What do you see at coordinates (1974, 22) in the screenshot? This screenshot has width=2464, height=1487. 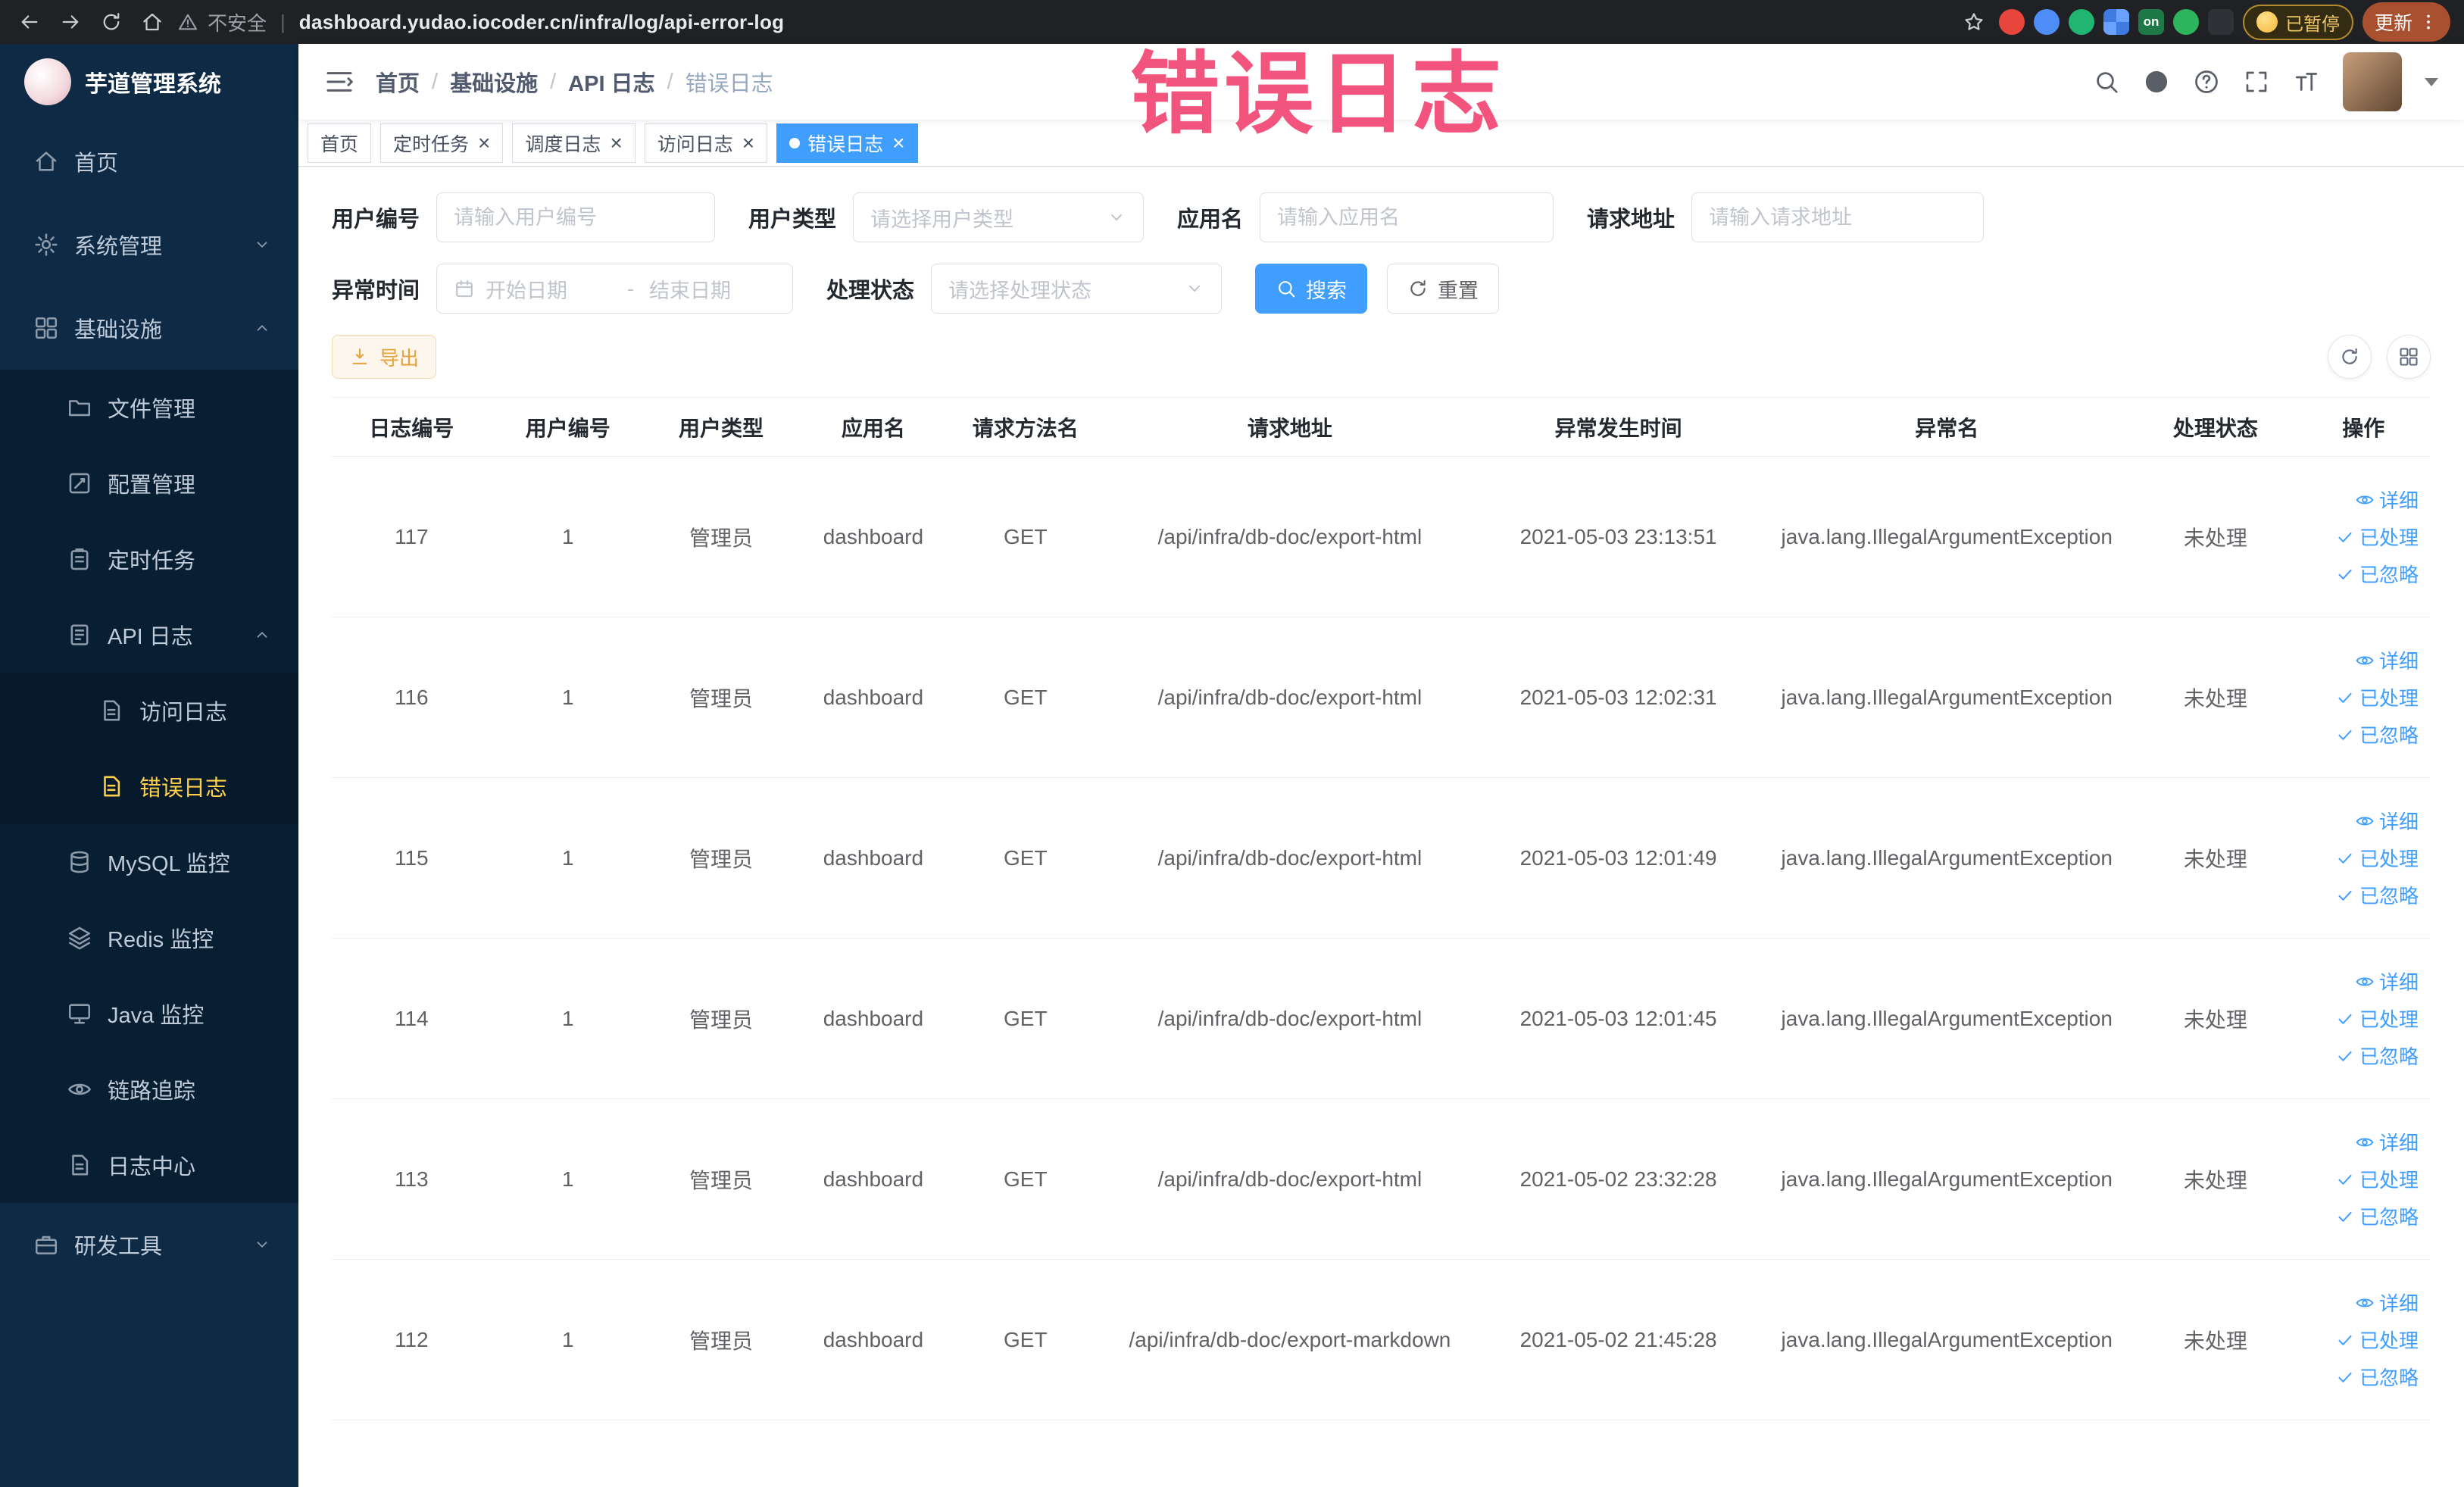 I see `bookmark-button` at bounding box center [1974, 22].